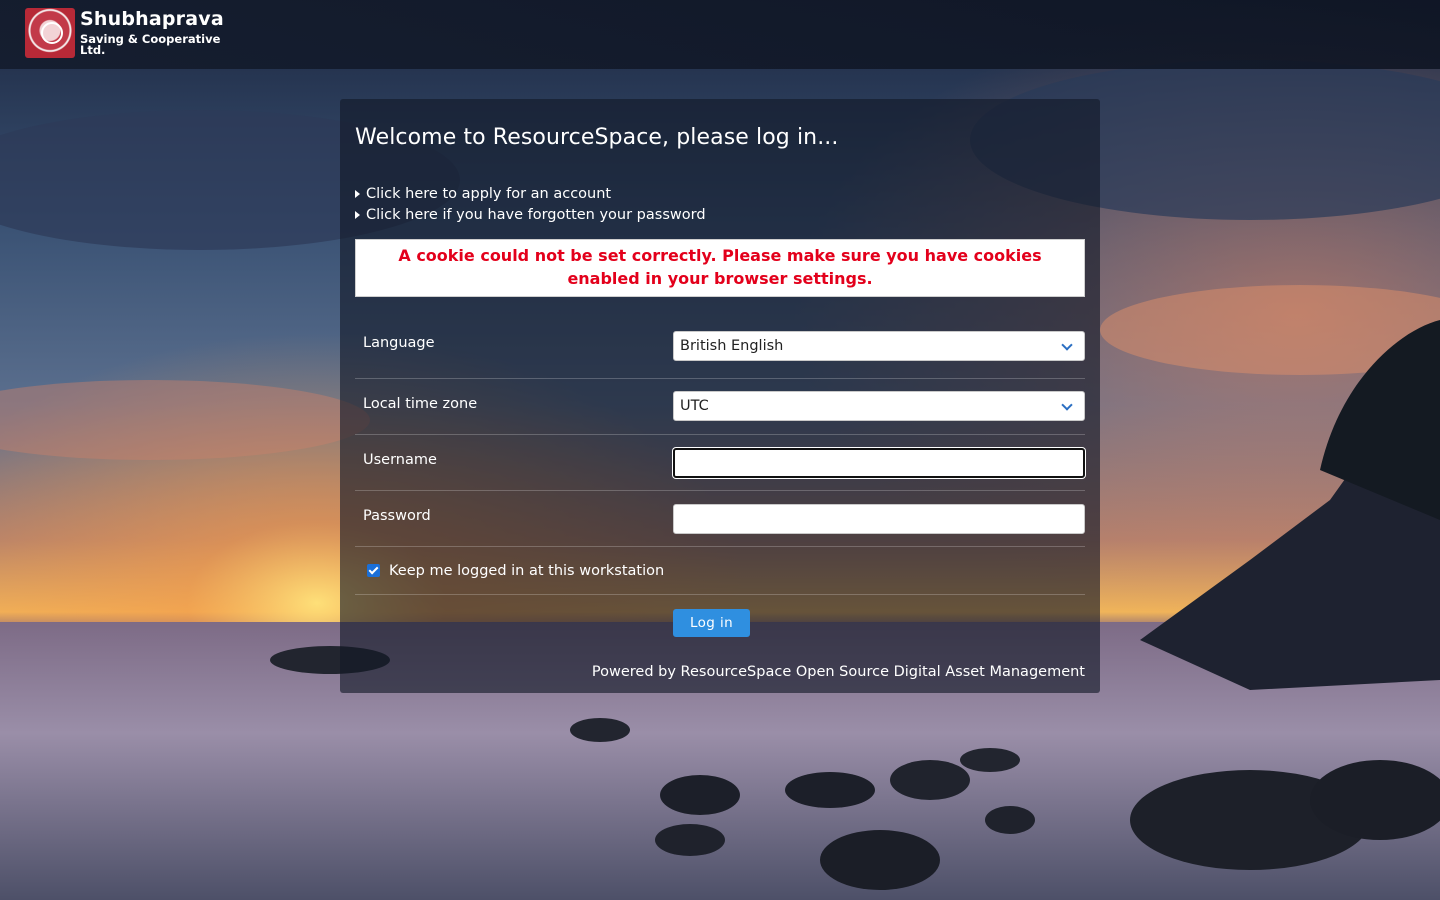  I want to click on logo-emblem-icon, so click(50, 33).